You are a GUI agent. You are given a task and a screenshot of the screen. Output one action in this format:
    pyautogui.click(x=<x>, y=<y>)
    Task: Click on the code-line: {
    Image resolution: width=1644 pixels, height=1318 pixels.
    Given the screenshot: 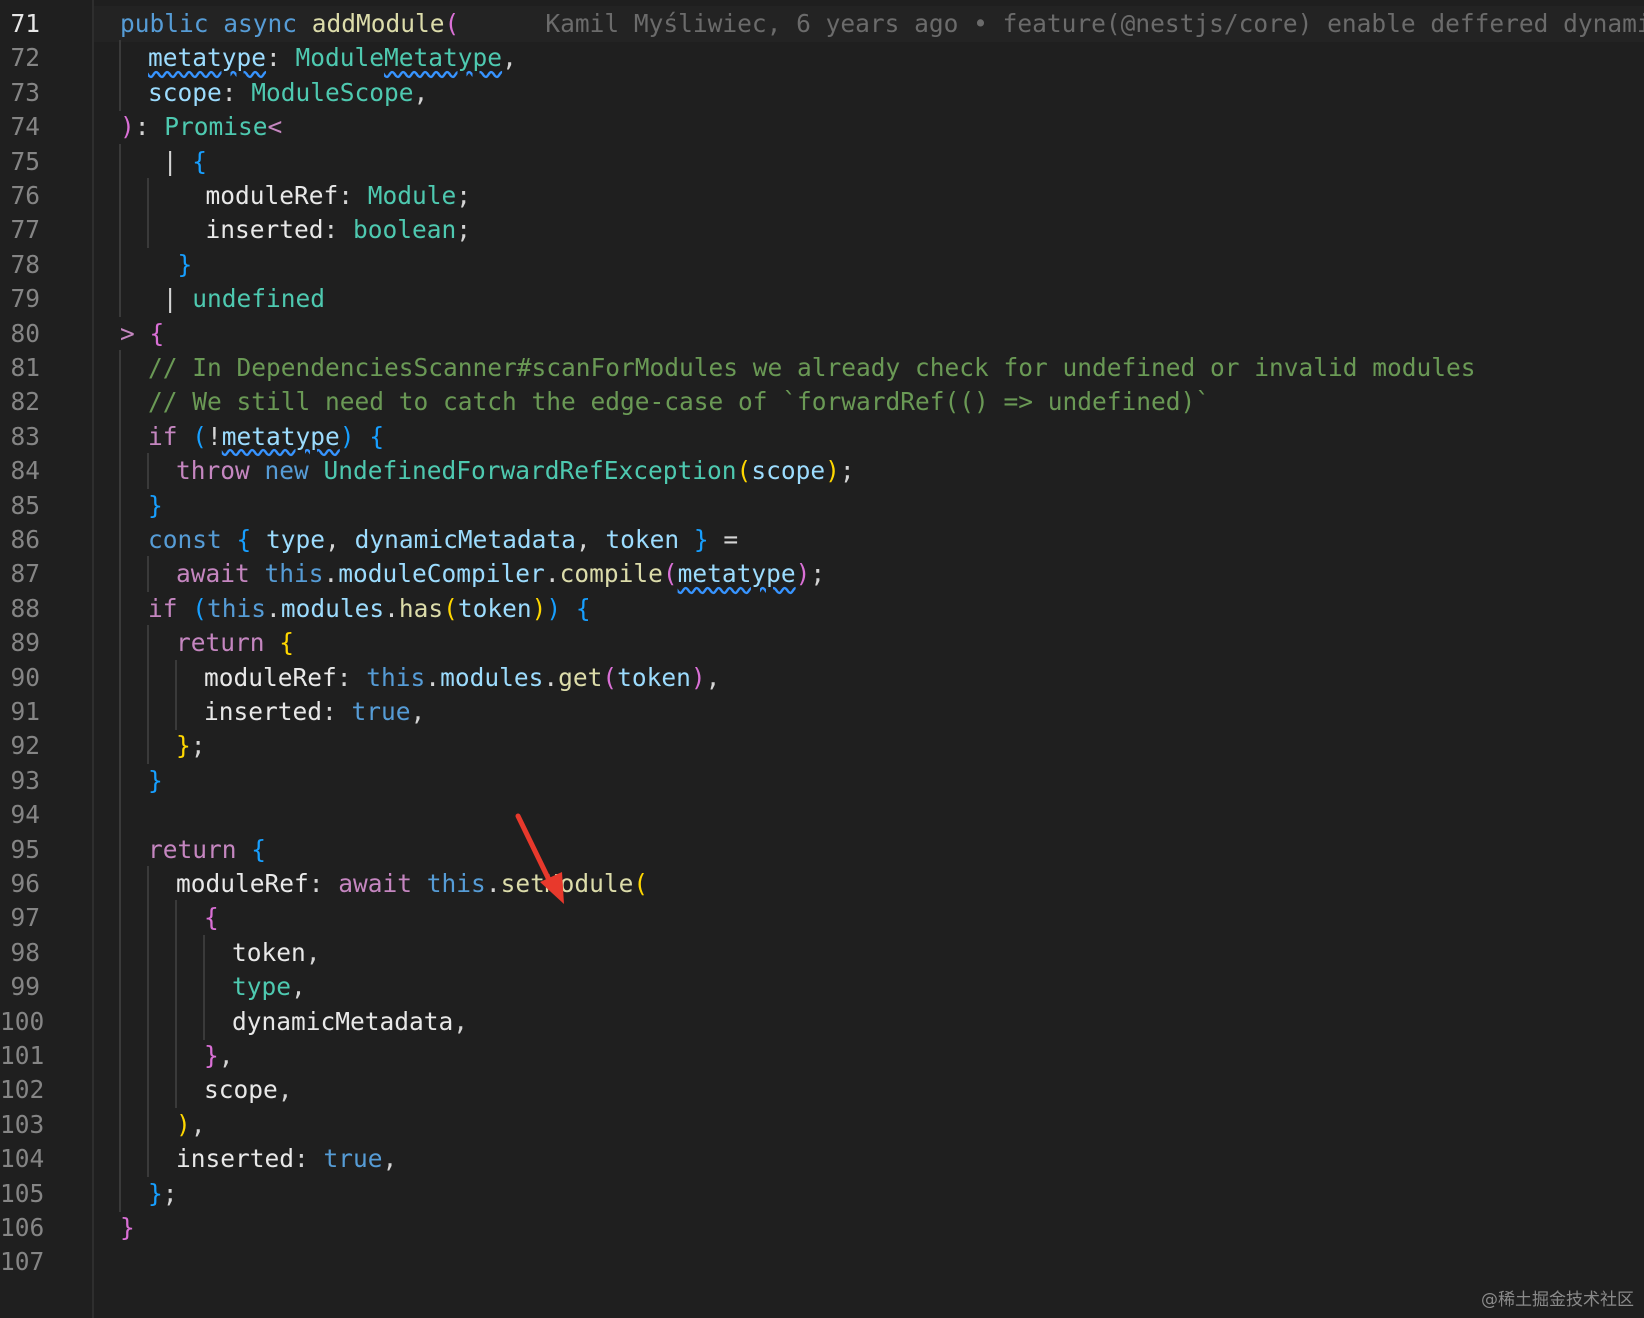 What is the action you would take?
    pyautogui.click(x=869, y=918)
    